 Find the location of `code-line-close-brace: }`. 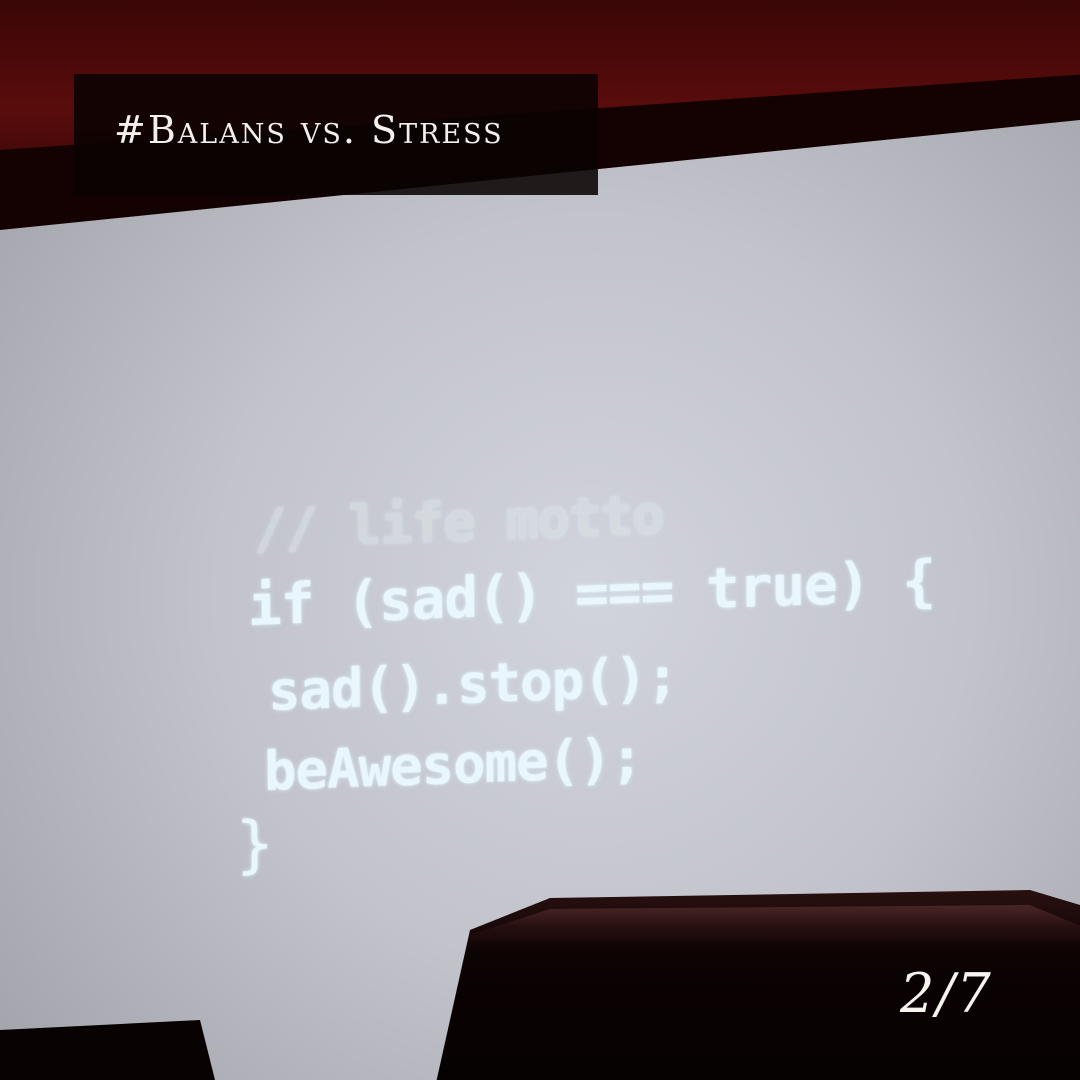

code-line-close-brace: } is located at coordinates (254, 843).